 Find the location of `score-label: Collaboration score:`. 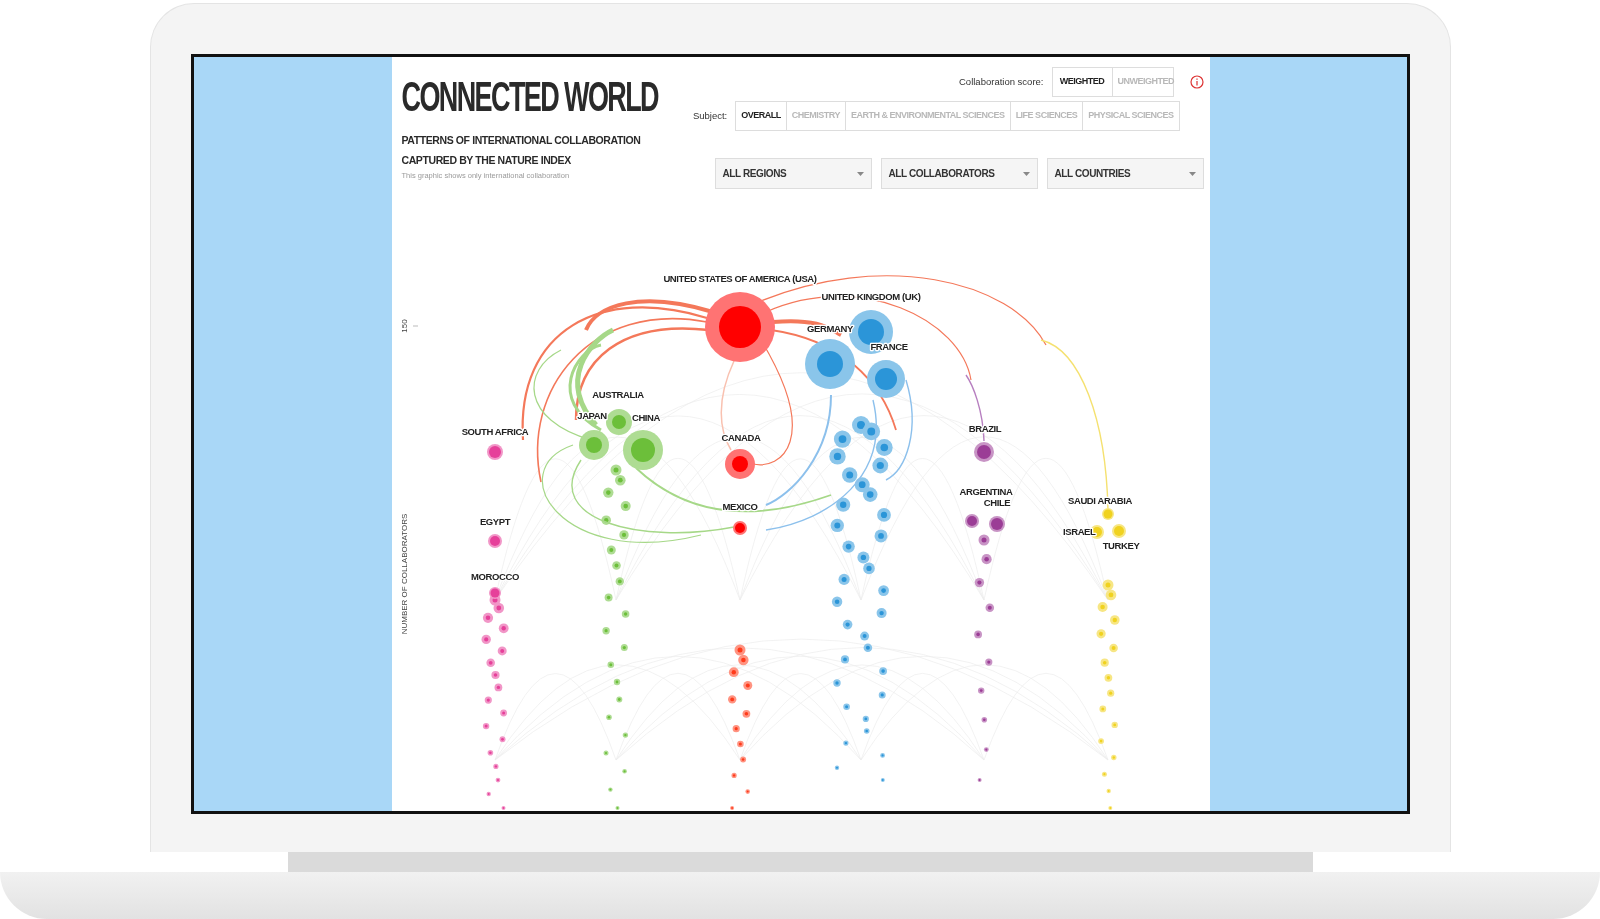

score-label: Collaboration score: is located at coordinates (1001, 81).